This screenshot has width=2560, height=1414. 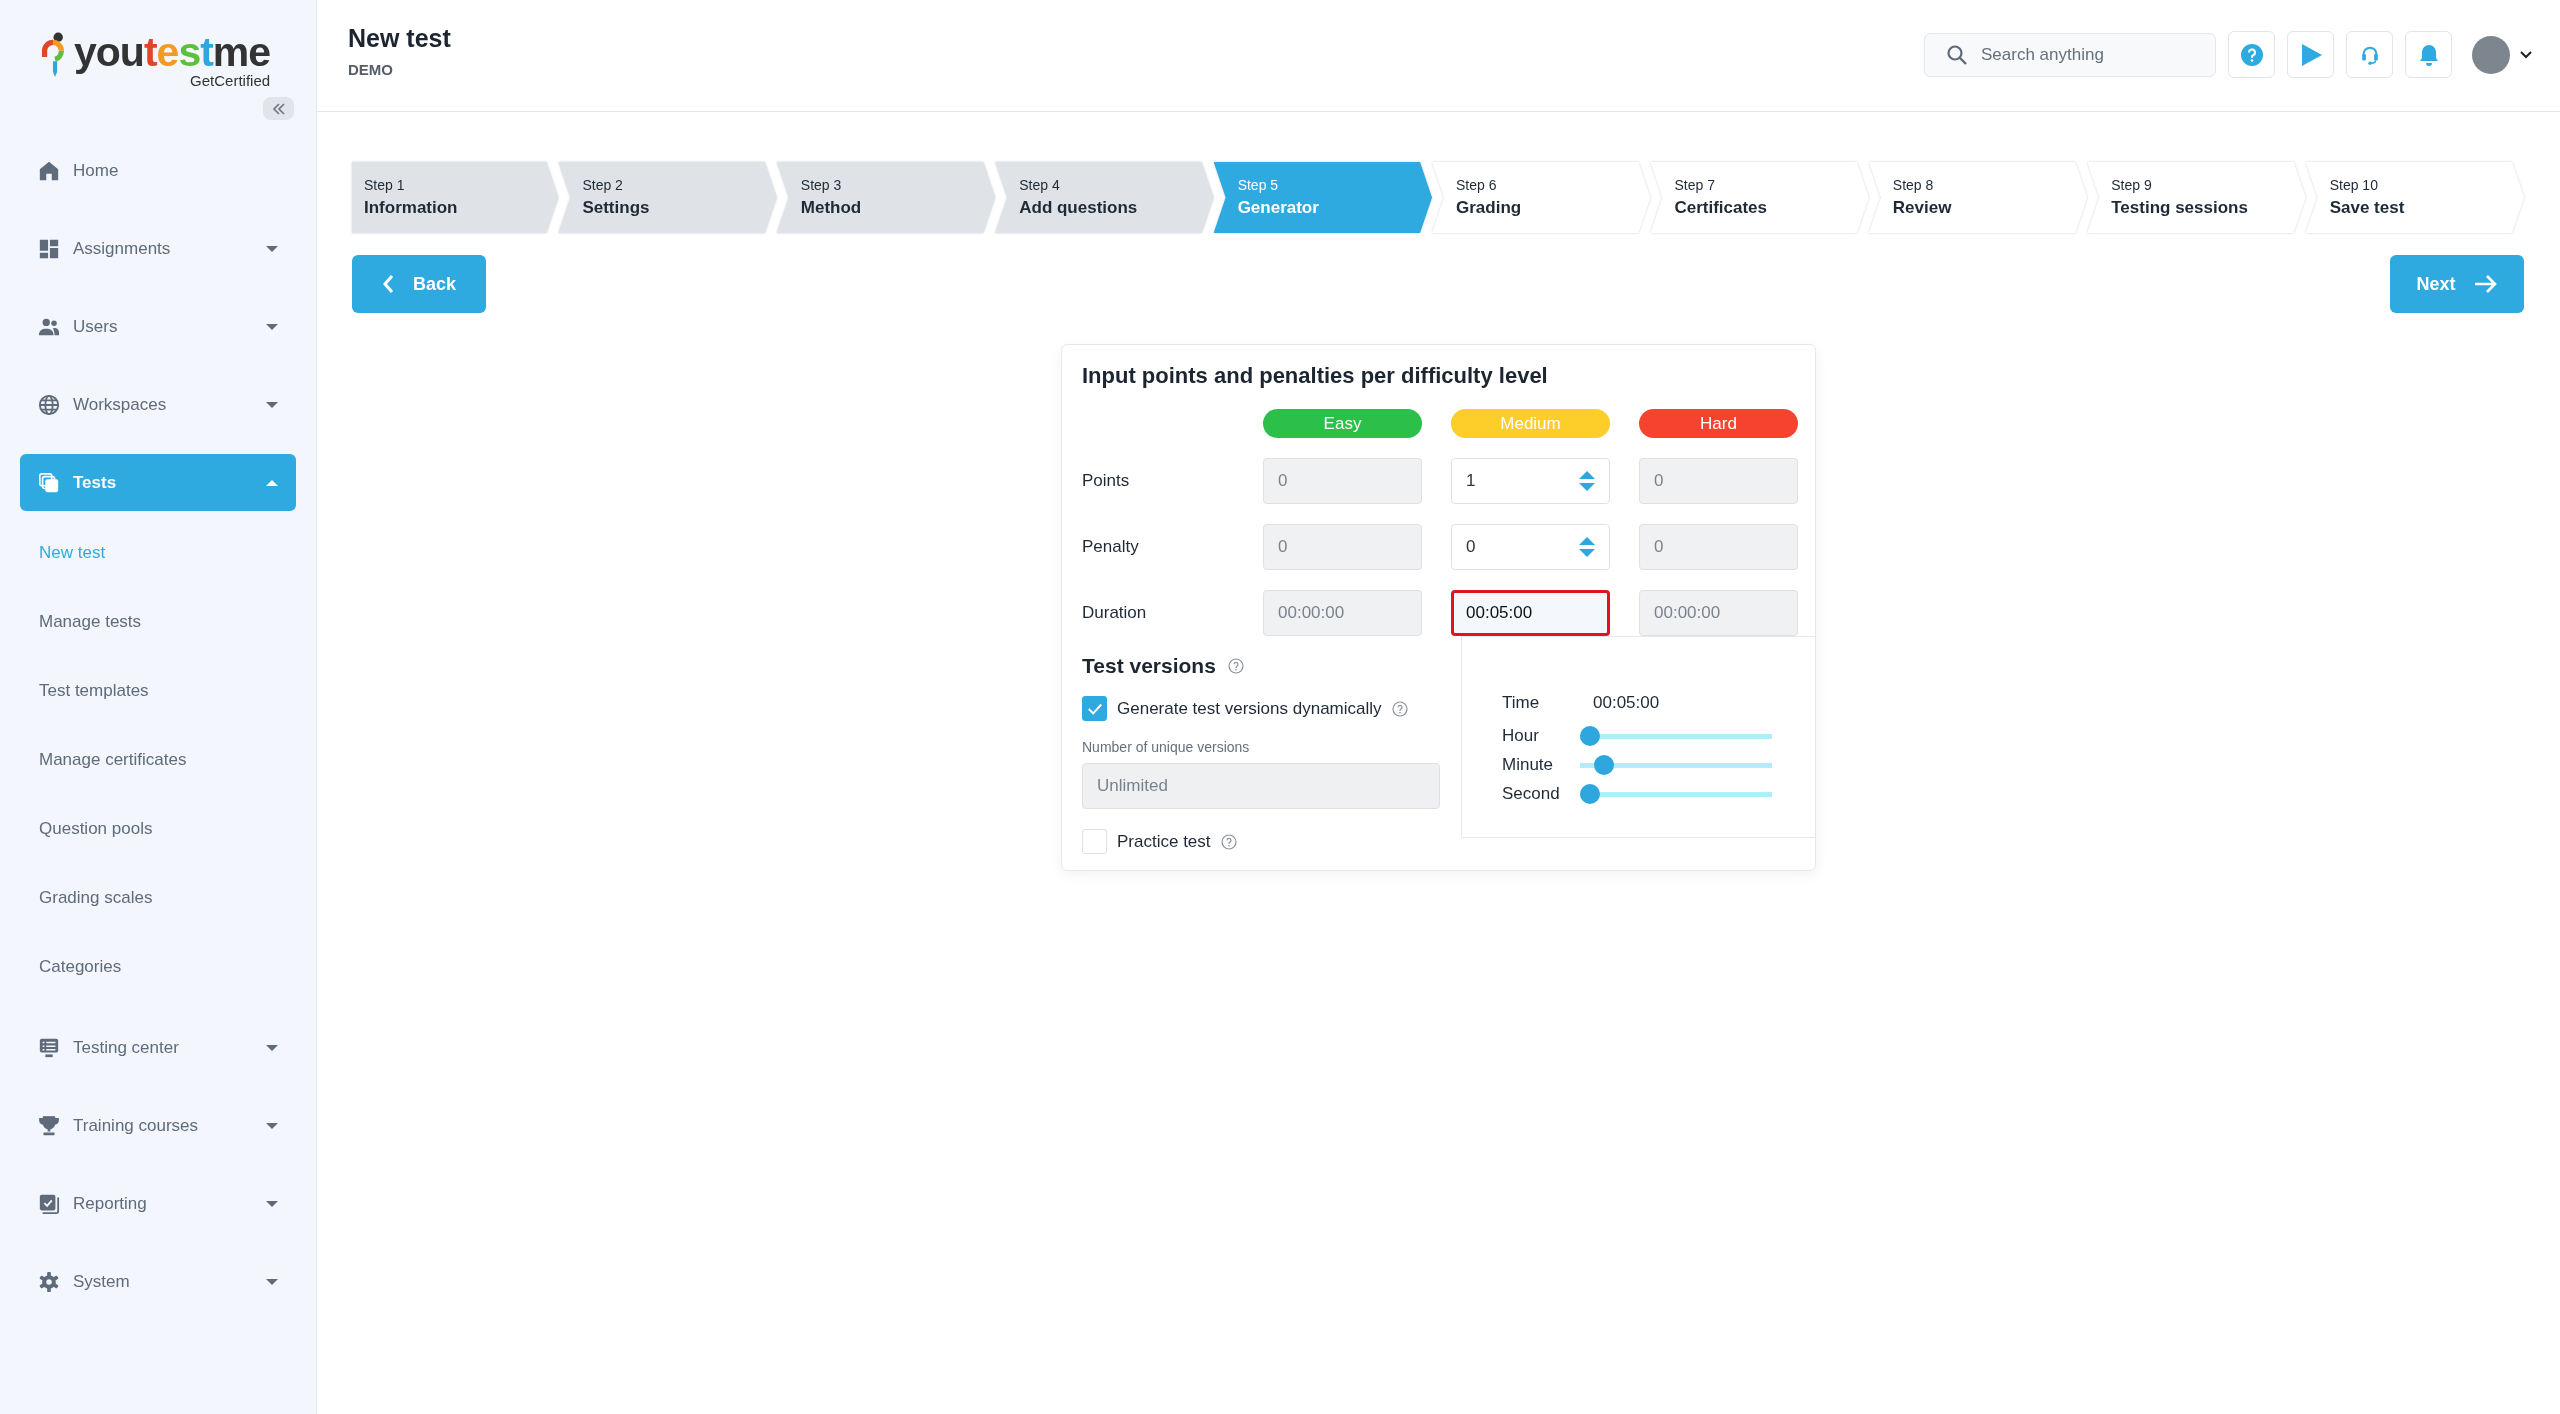 What do you see at coordinates (49, 170) in the screenshot?
I see `home-icon` at bounding box center [49, 170].